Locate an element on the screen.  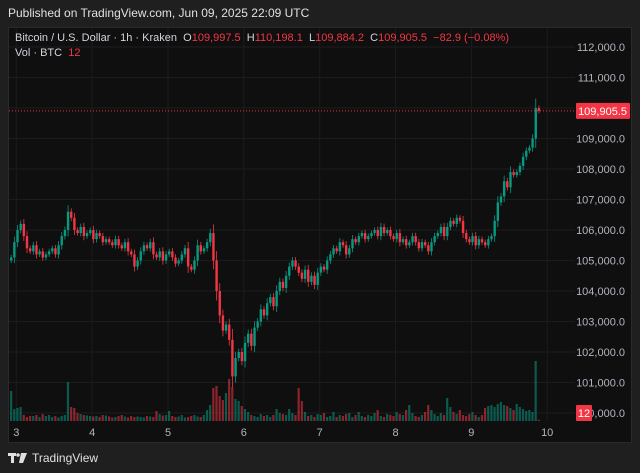
time-tick-label: 7 is located at coordinates (320, 433).